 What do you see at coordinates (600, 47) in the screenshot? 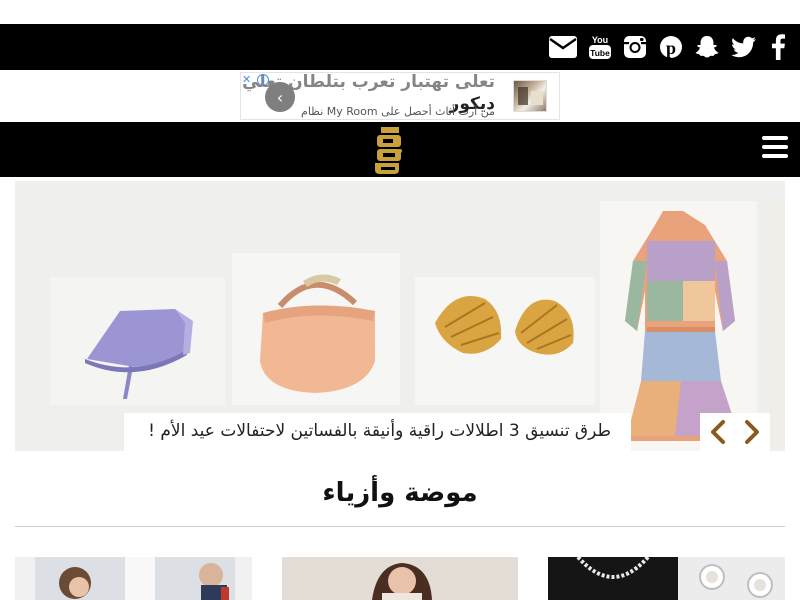
I see `youtube-icon: You Tube` at bounding box center [600, 47].